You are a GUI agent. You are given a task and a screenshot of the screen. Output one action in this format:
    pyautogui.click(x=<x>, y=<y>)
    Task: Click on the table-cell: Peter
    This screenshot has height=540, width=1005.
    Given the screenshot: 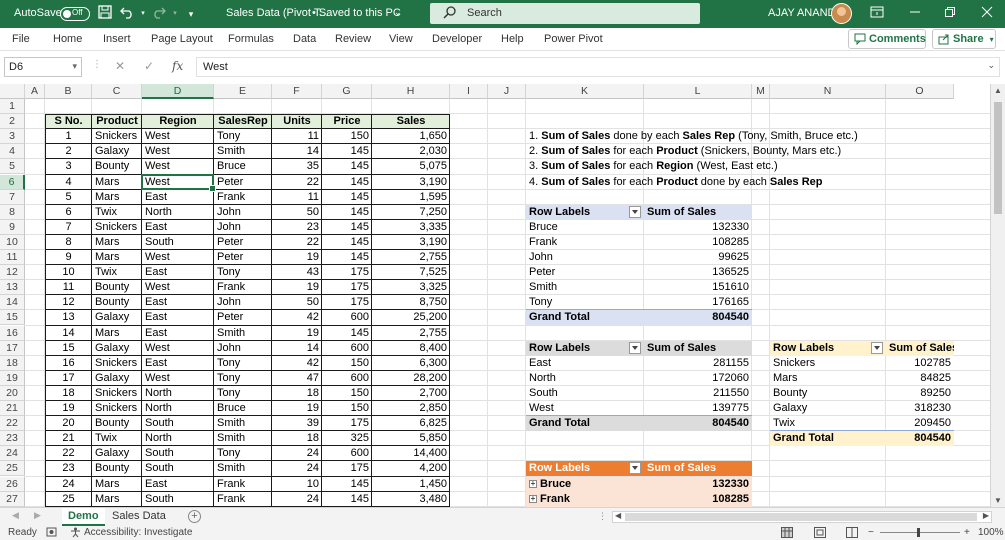 What is the action you would take?
    pyautogui.click(x=243, y=182)
    